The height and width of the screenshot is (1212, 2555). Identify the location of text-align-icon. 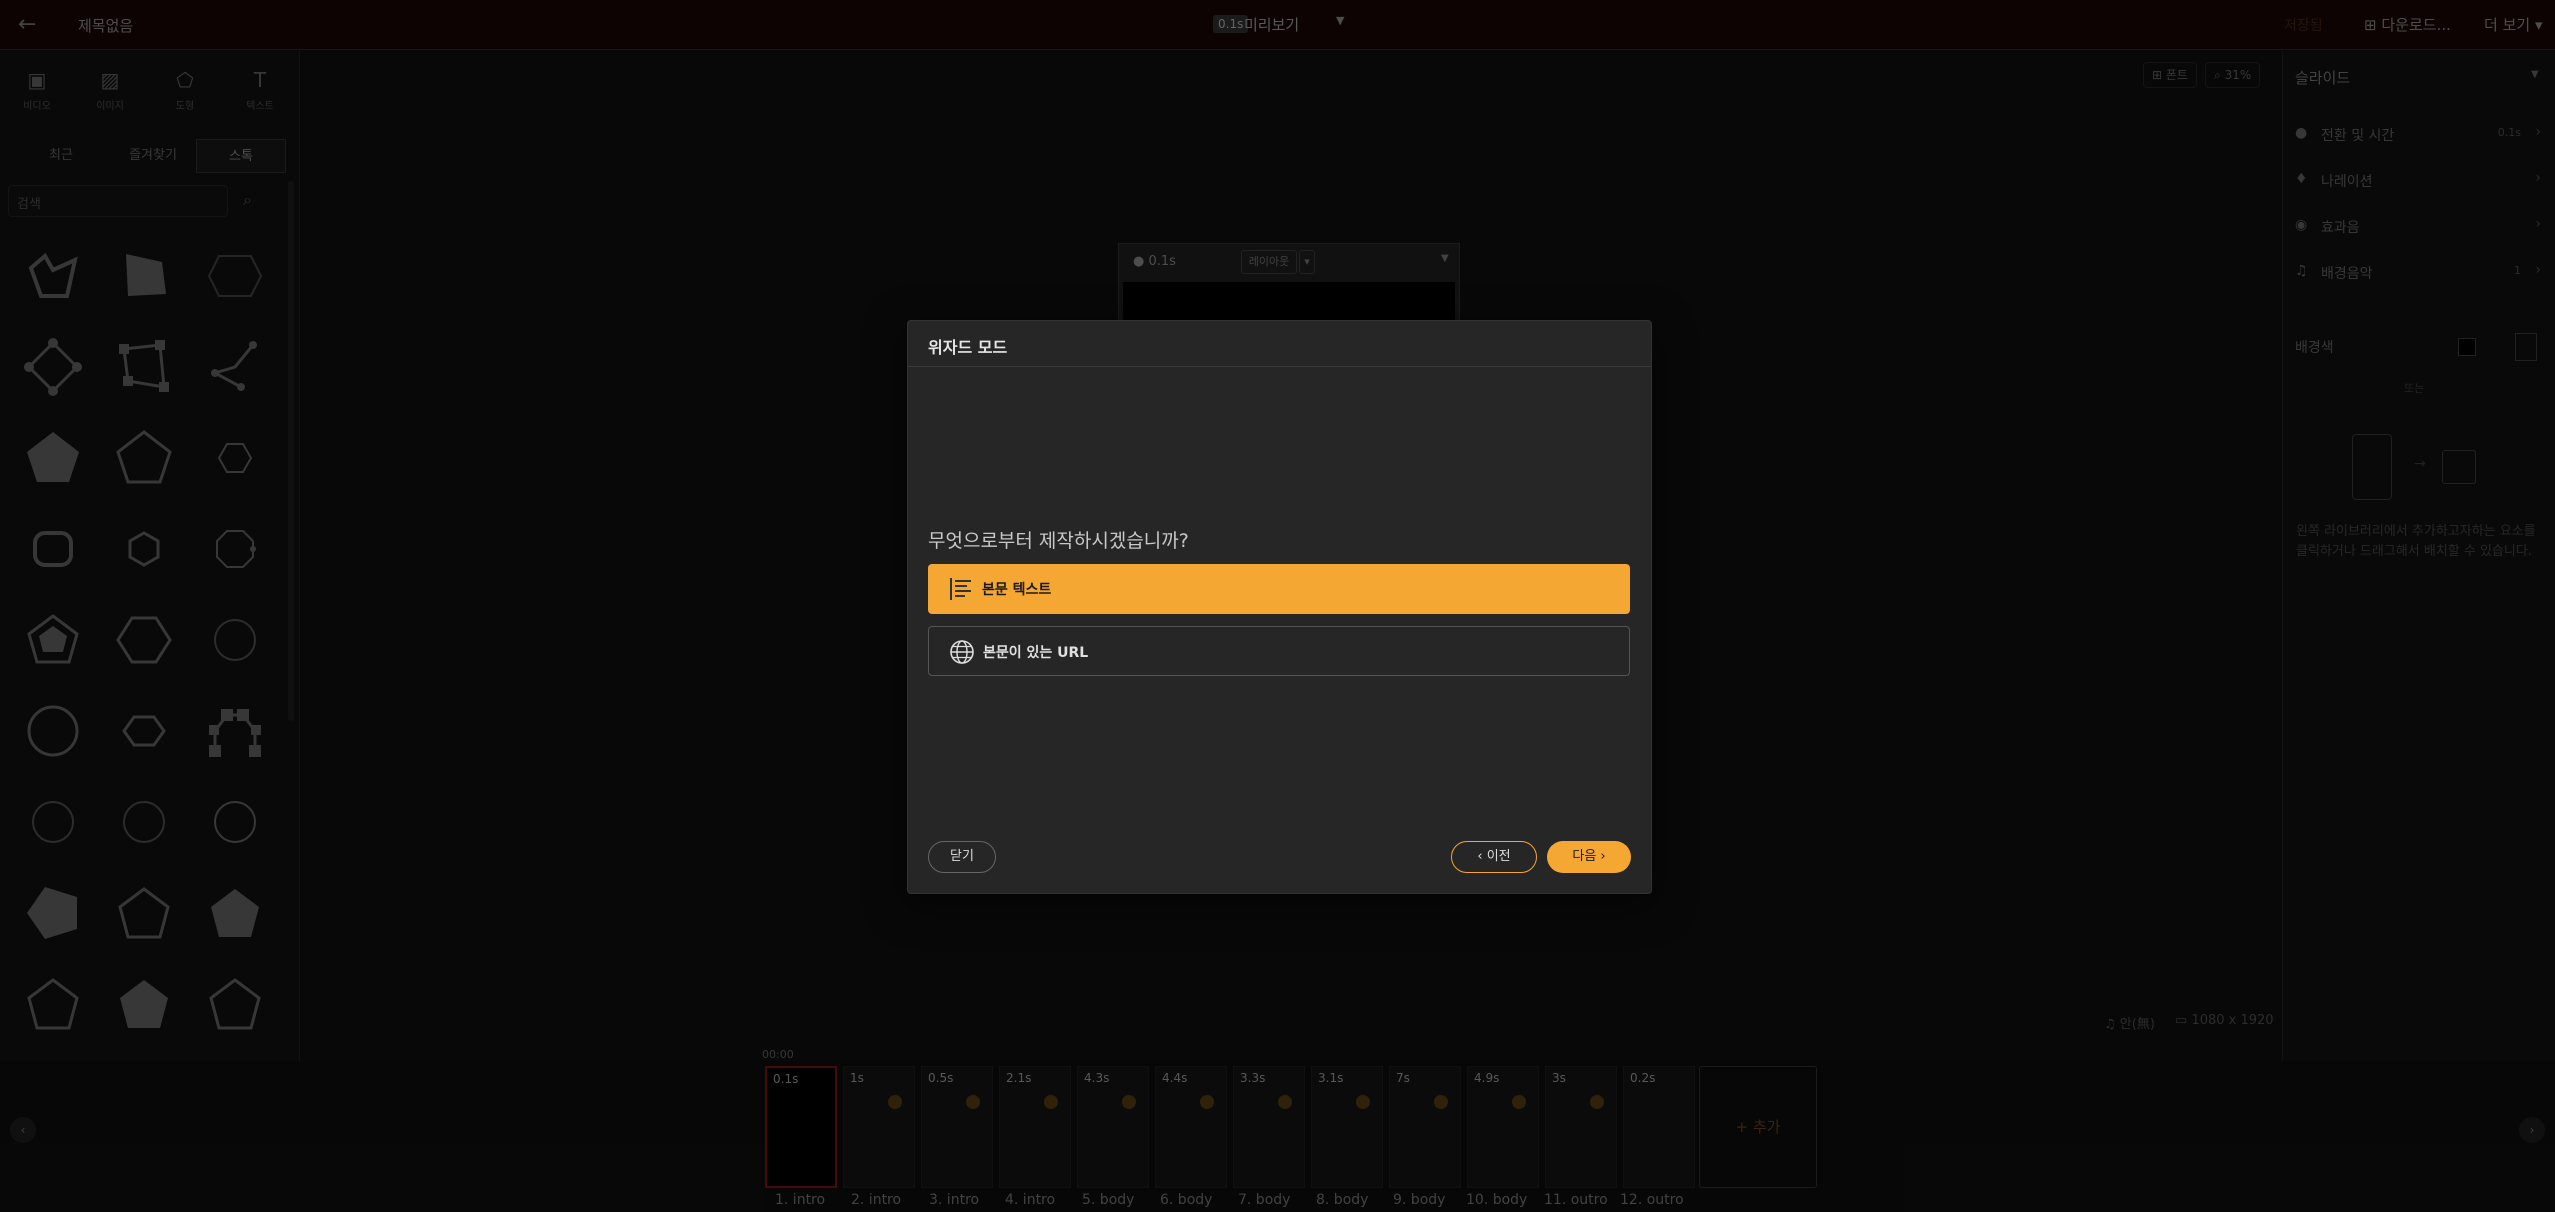
(960, 589).